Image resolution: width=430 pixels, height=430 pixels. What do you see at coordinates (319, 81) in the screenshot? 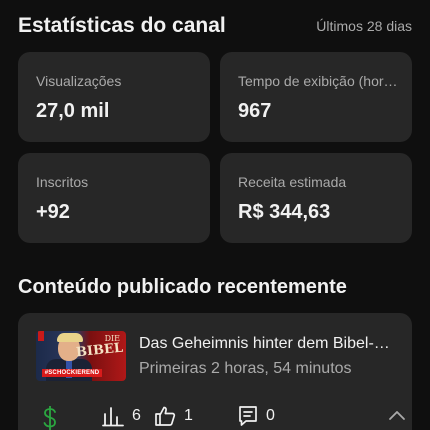
I see `stat-label: Tempo de exibição (horas)` at bounding box center [319, 81].